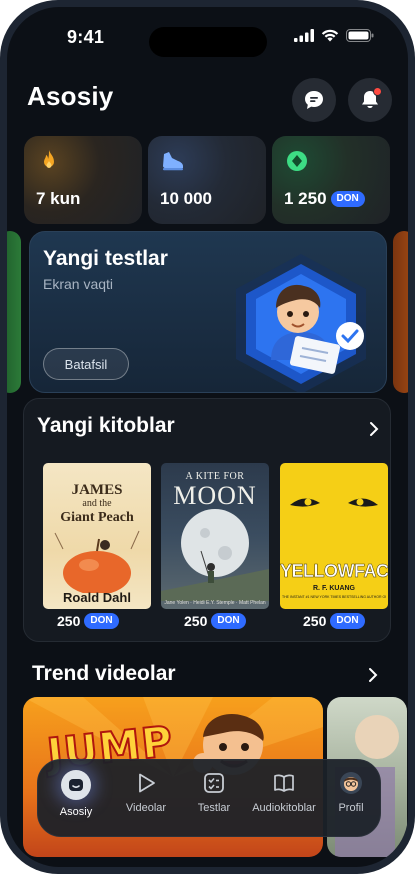 This screenshot has width=415, height=874. What do you see at coordinates (97, 597) in the screenshot?
I see `book-author: Roald Dahl` at bounding box center [97, 597].